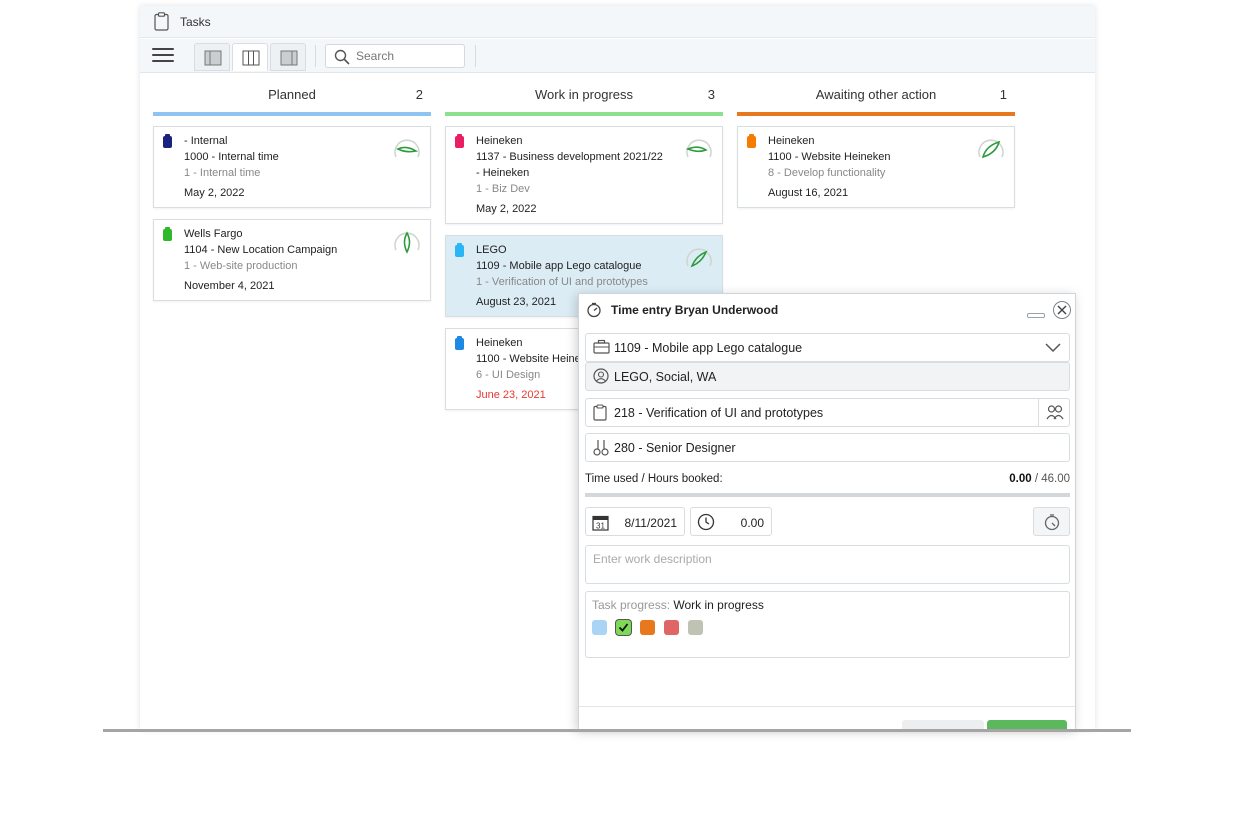  Describe the element at coordinates (876, 96) in the screenshot. I see `column-header: Awaiting other action 1` at that location.